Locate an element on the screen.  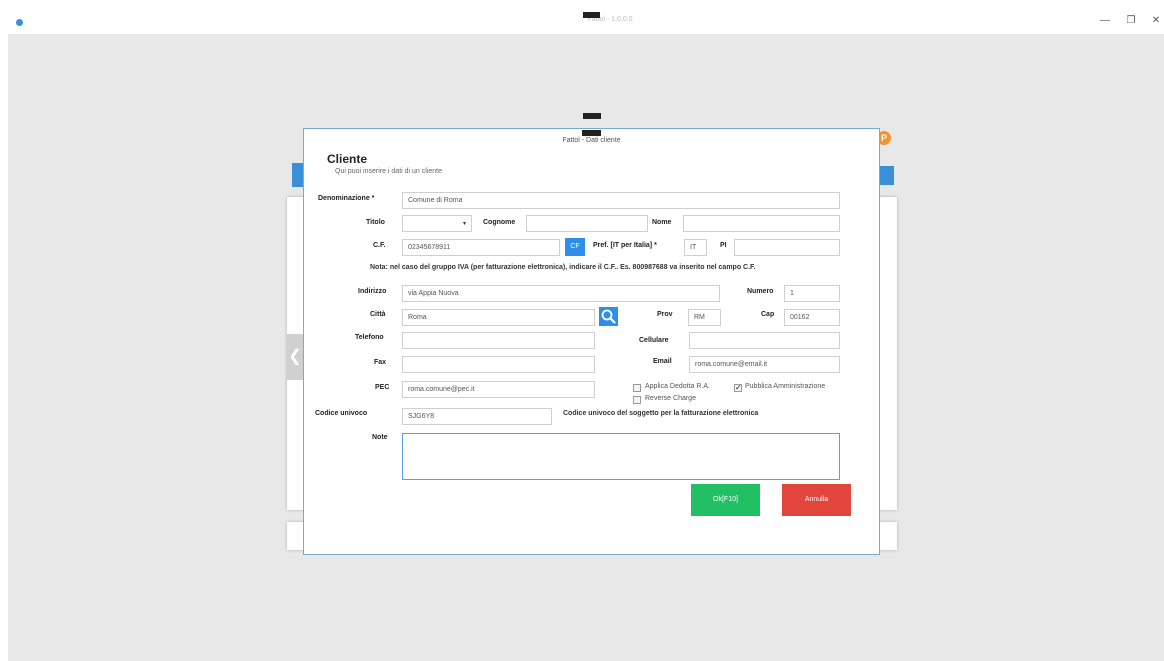
cognome-label: Cognome is located at coordinates (499, 222).